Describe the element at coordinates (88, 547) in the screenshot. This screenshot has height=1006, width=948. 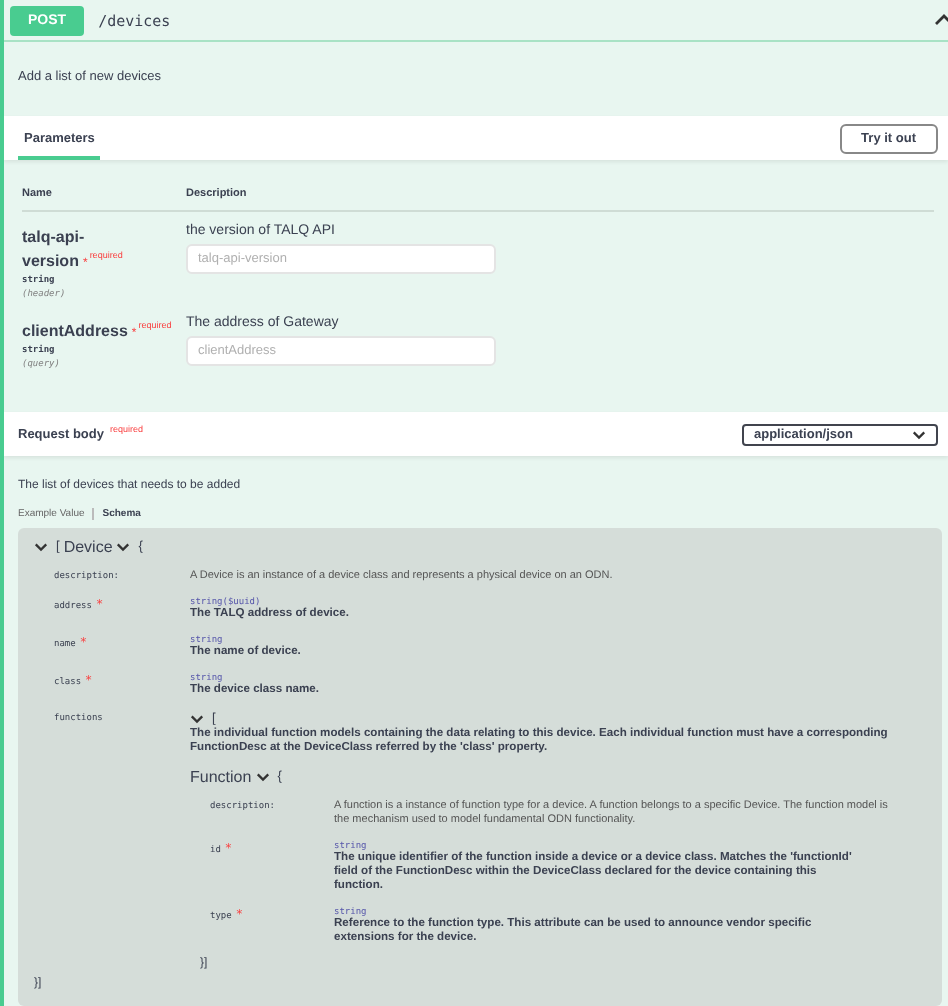
I see `model-name: Device` at that location.